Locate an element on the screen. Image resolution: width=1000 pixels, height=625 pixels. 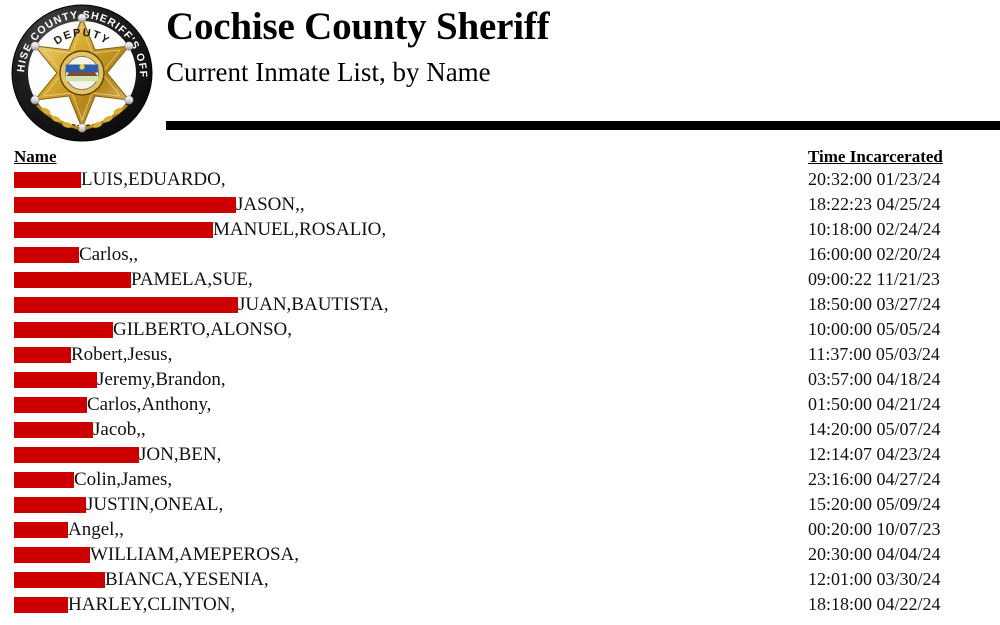
table-row: JASON,, 18:22:23 04/25/24 is located at coordinates (500, 205).